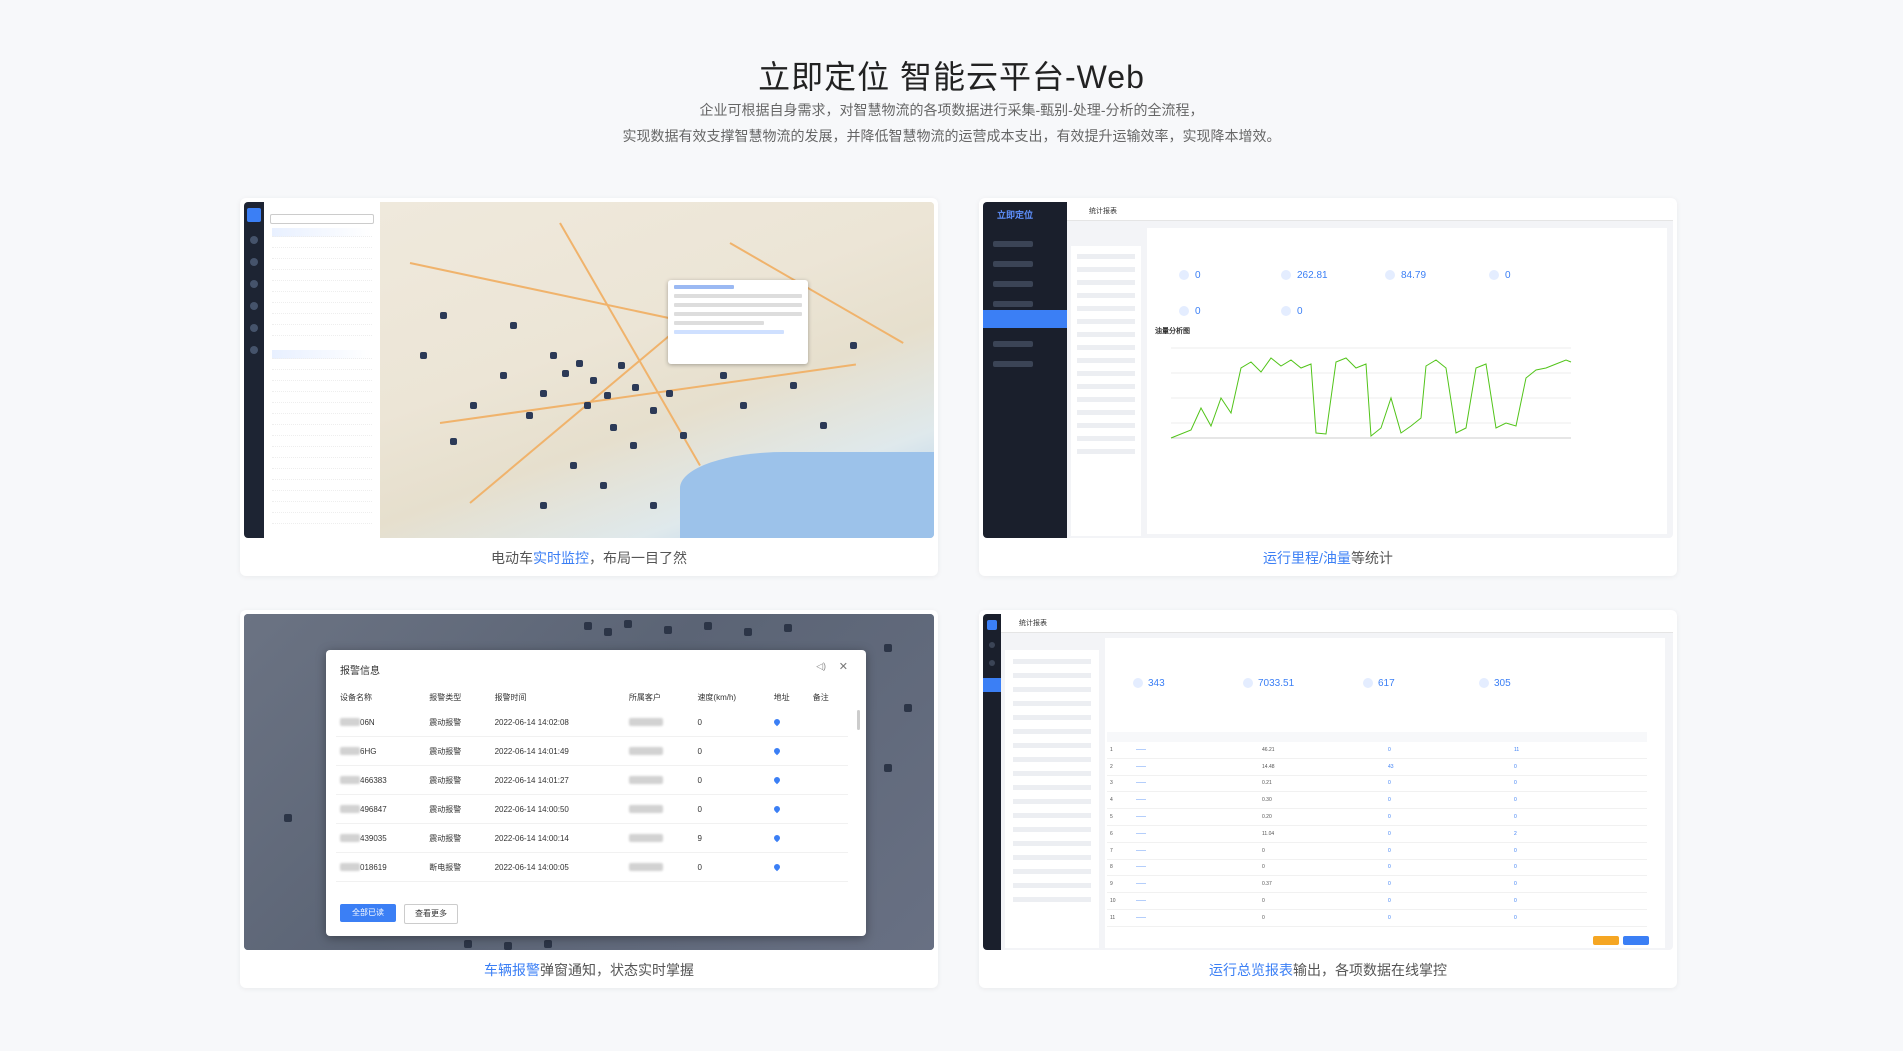 The width and height of the screenshot is (1903, 1051). Describe the element at coordinates (431, 914) in the screenshot. I see `view-more-button: 查看更多` at that location.